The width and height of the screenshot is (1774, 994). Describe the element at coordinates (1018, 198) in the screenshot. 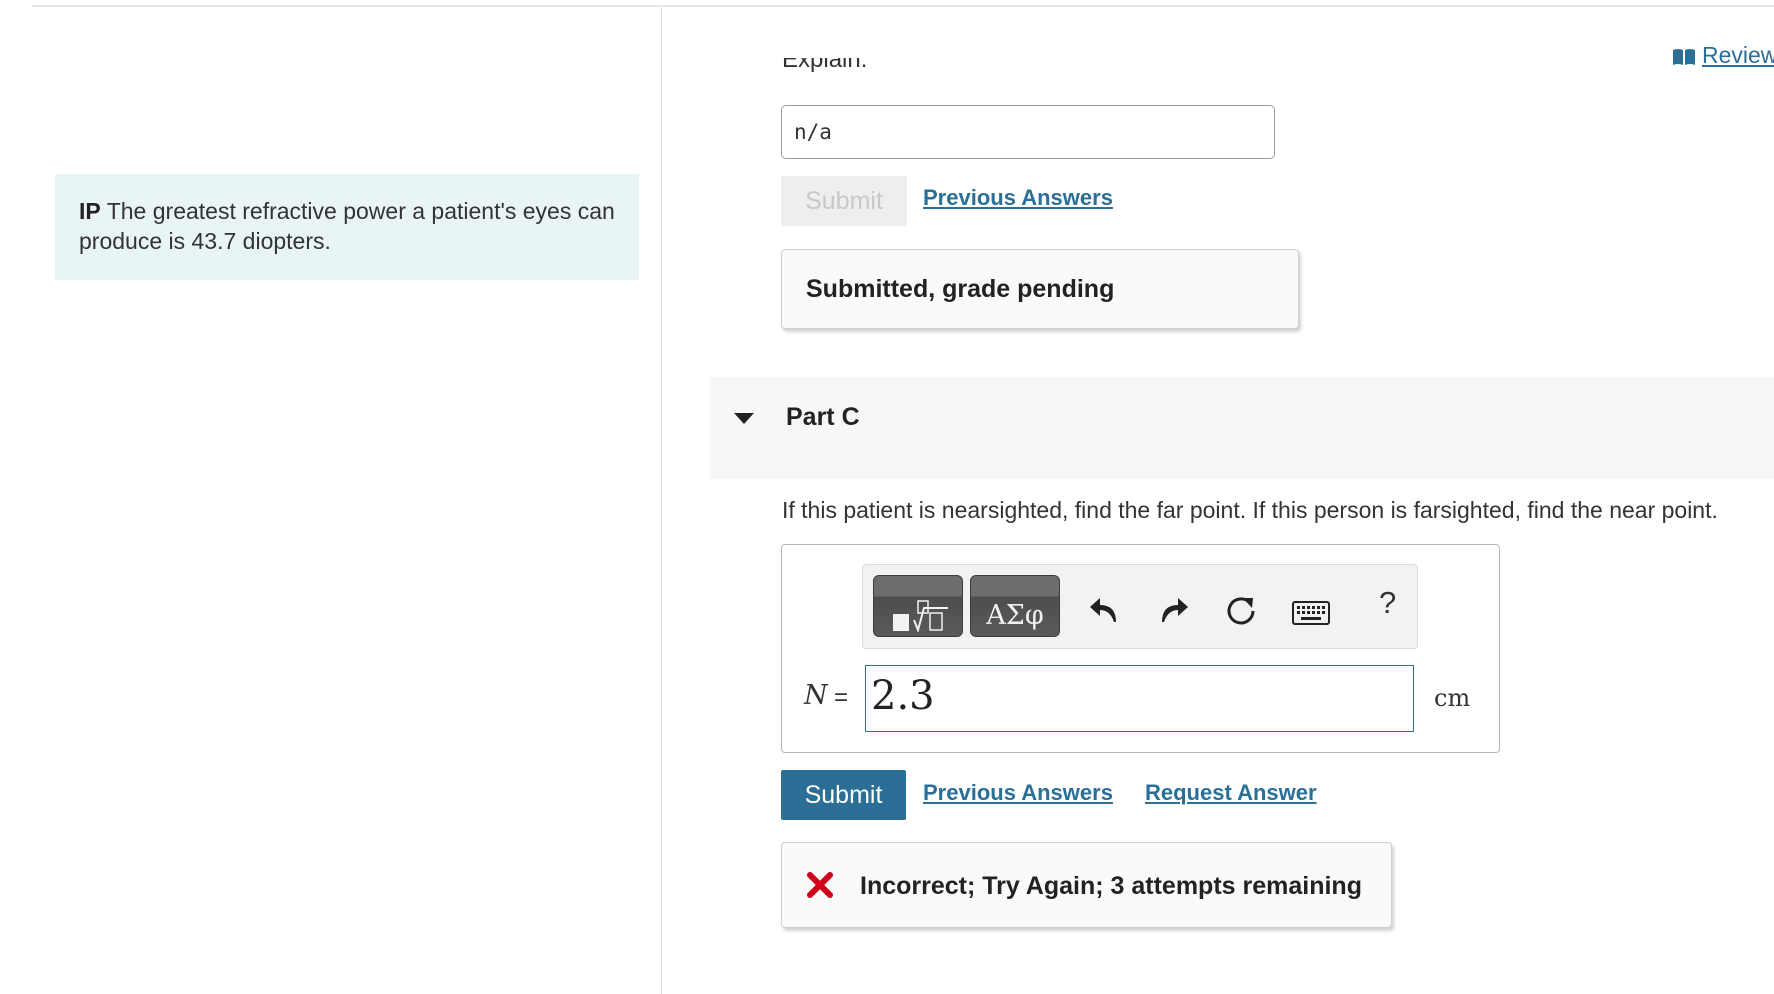

I see `previous-answers-link-part-b: Previous Answers` at that location.